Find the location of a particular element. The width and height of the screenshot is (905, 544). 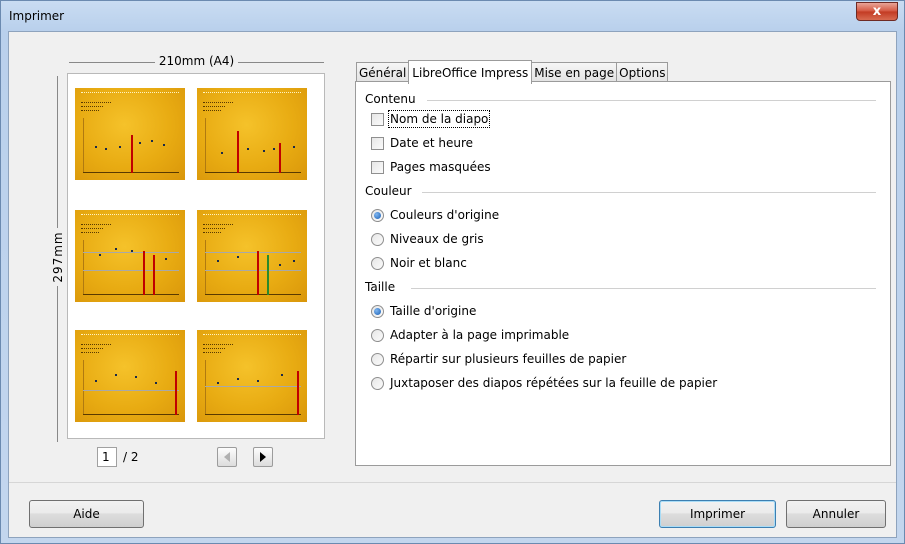

previous-page-button is located at coordinates (227, 457).